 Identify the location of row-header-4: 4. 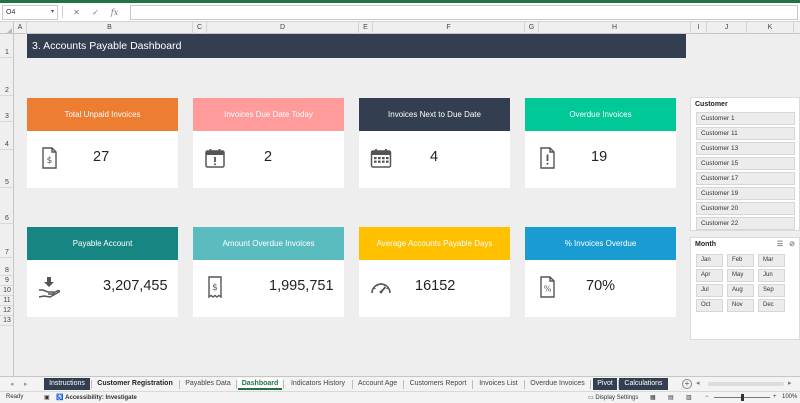
(6, 136).